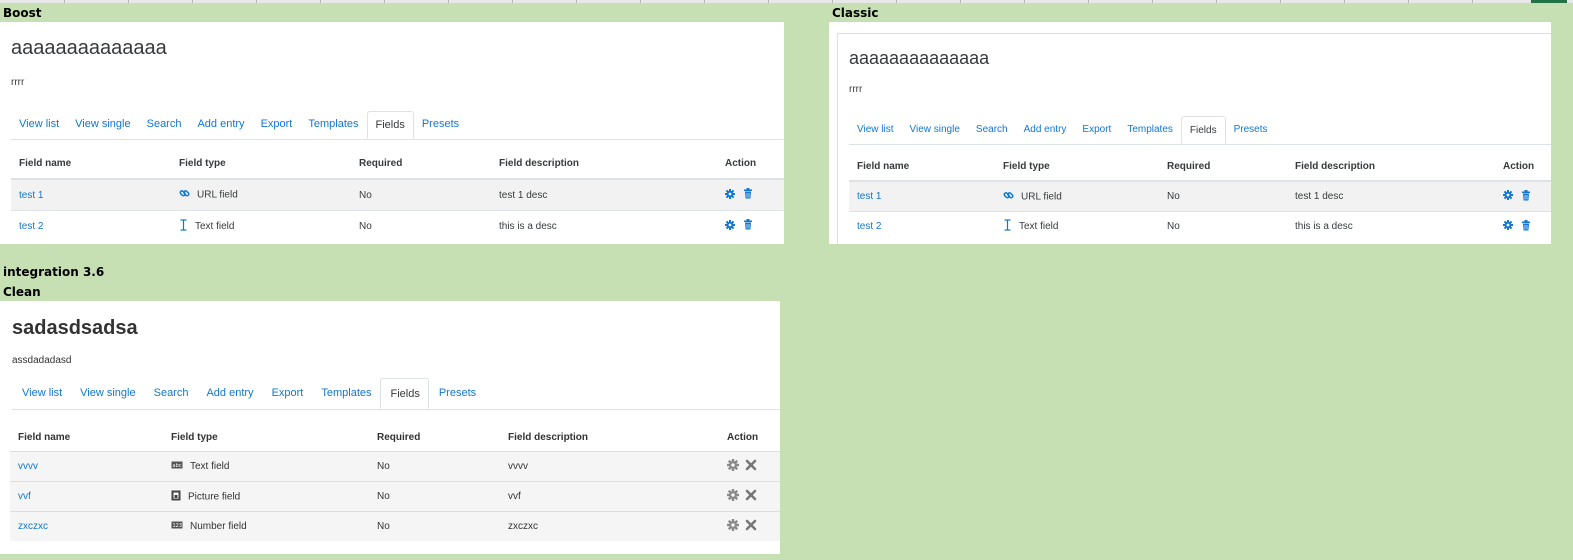 This screenshot has width=1573, height=560. Describe the element at coordinates (919, 58) in the screenshot. I see `page-title: aaaaaaaaaaaaaa` at that location.